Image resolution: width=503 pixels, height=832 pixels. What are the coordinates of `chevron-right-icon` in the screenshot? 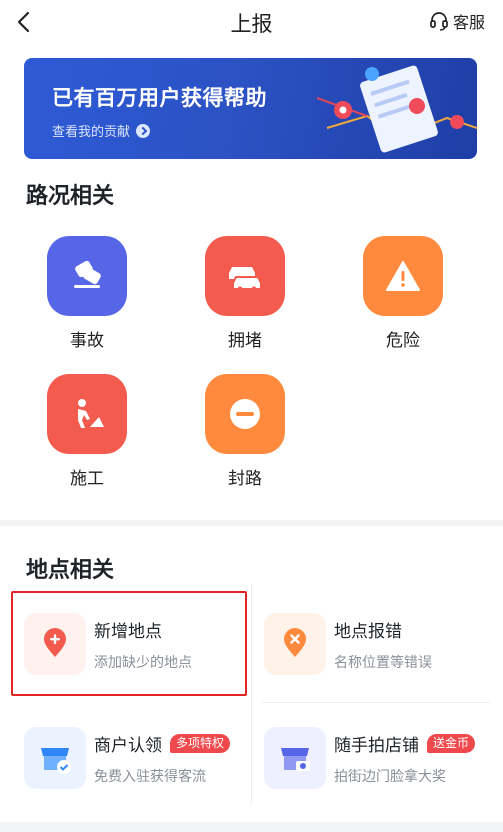 It's located at (143, 130).